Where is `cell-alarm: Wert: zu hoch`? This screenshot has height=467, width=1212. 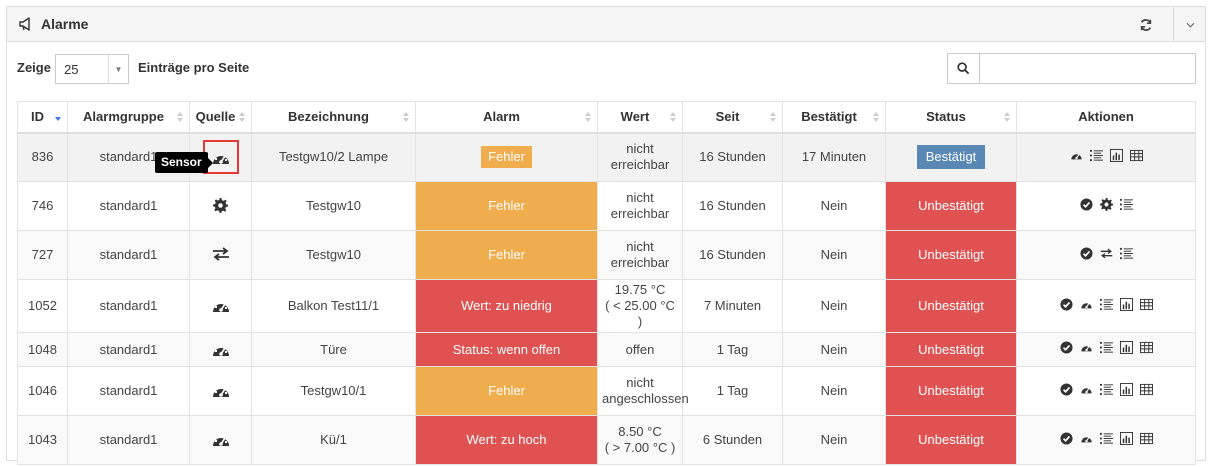 cell-alarm: Wert: zu hoch is located at coordinates (506, 440).